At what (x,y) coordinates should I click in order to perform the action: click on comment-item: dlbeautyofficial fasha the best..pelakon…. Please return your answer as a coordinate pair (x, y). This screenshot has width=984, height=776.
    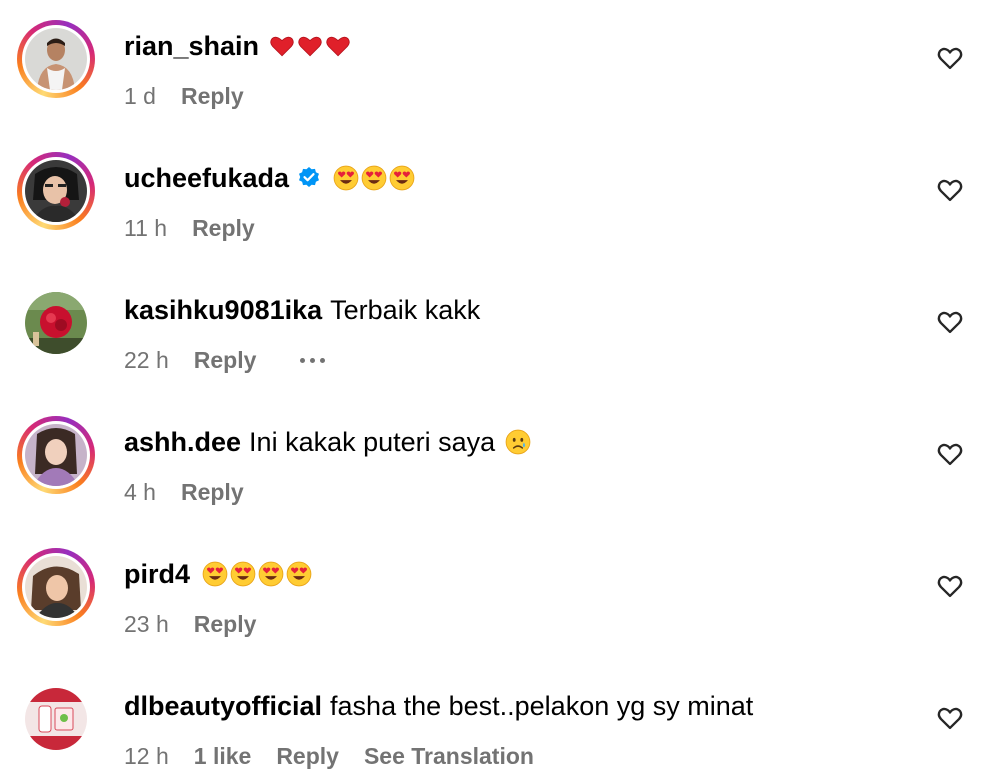
    Looking at the image, I should click on (492, 718).